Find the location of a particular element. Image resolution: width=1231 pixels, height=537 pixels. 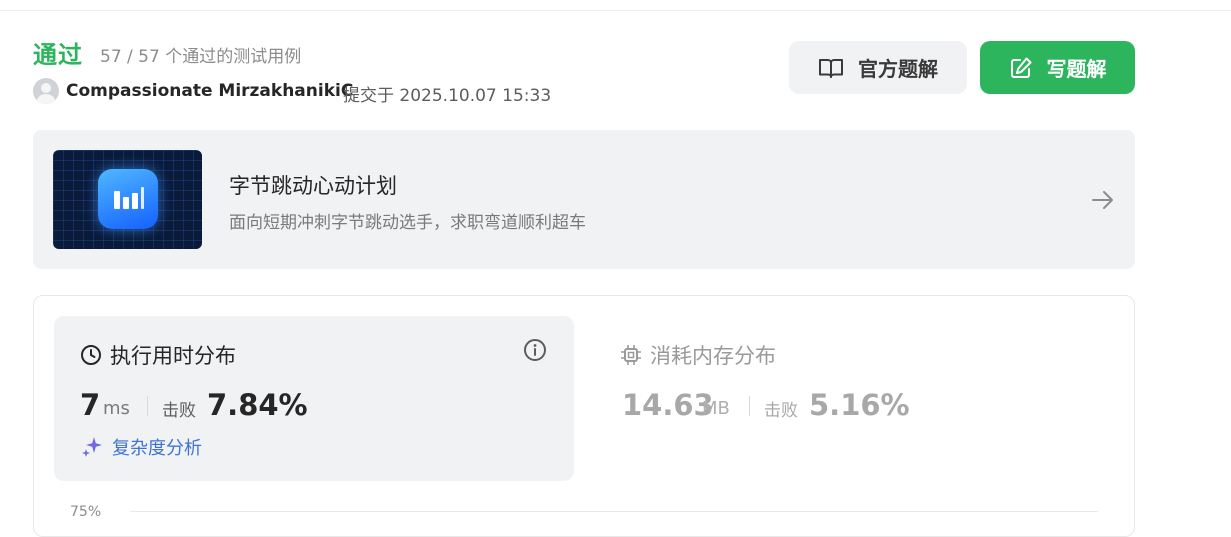

memory-beat-label: 击败 is located at coordinates (781, 411).